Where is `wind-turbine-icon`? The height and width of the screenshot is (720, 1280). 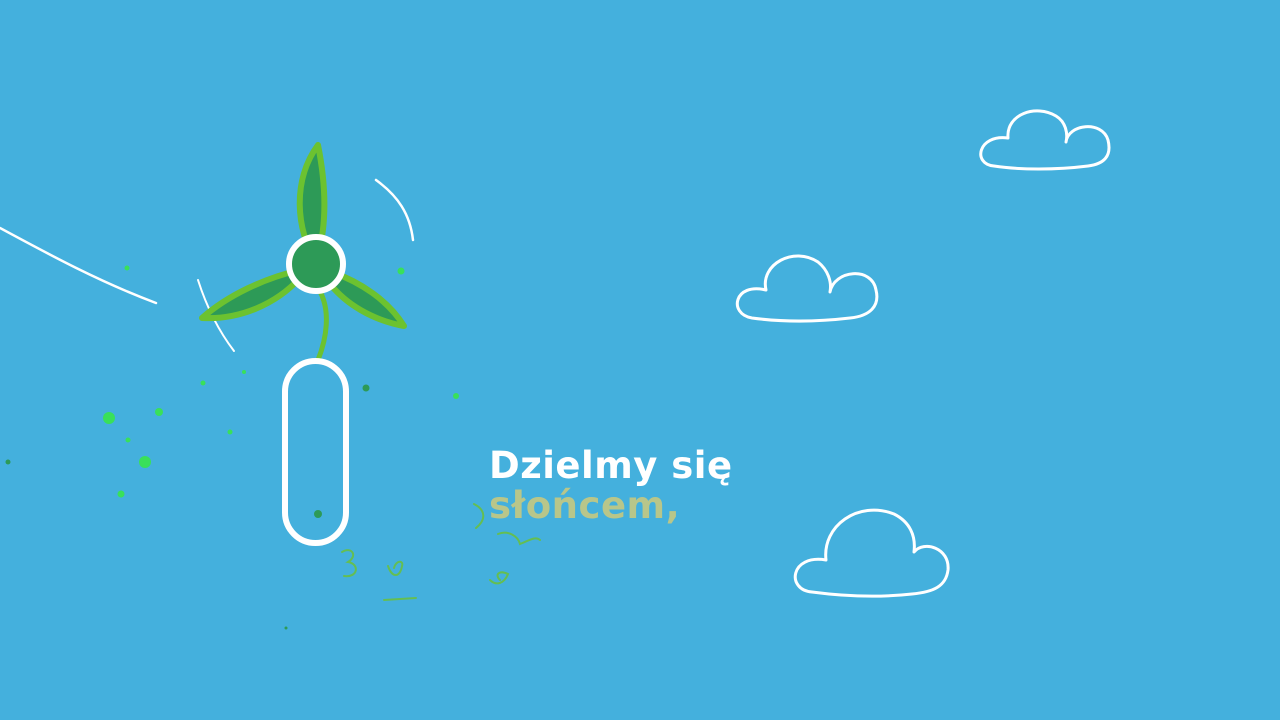 wind-turbine-icon is located at coordinates (303, 344).